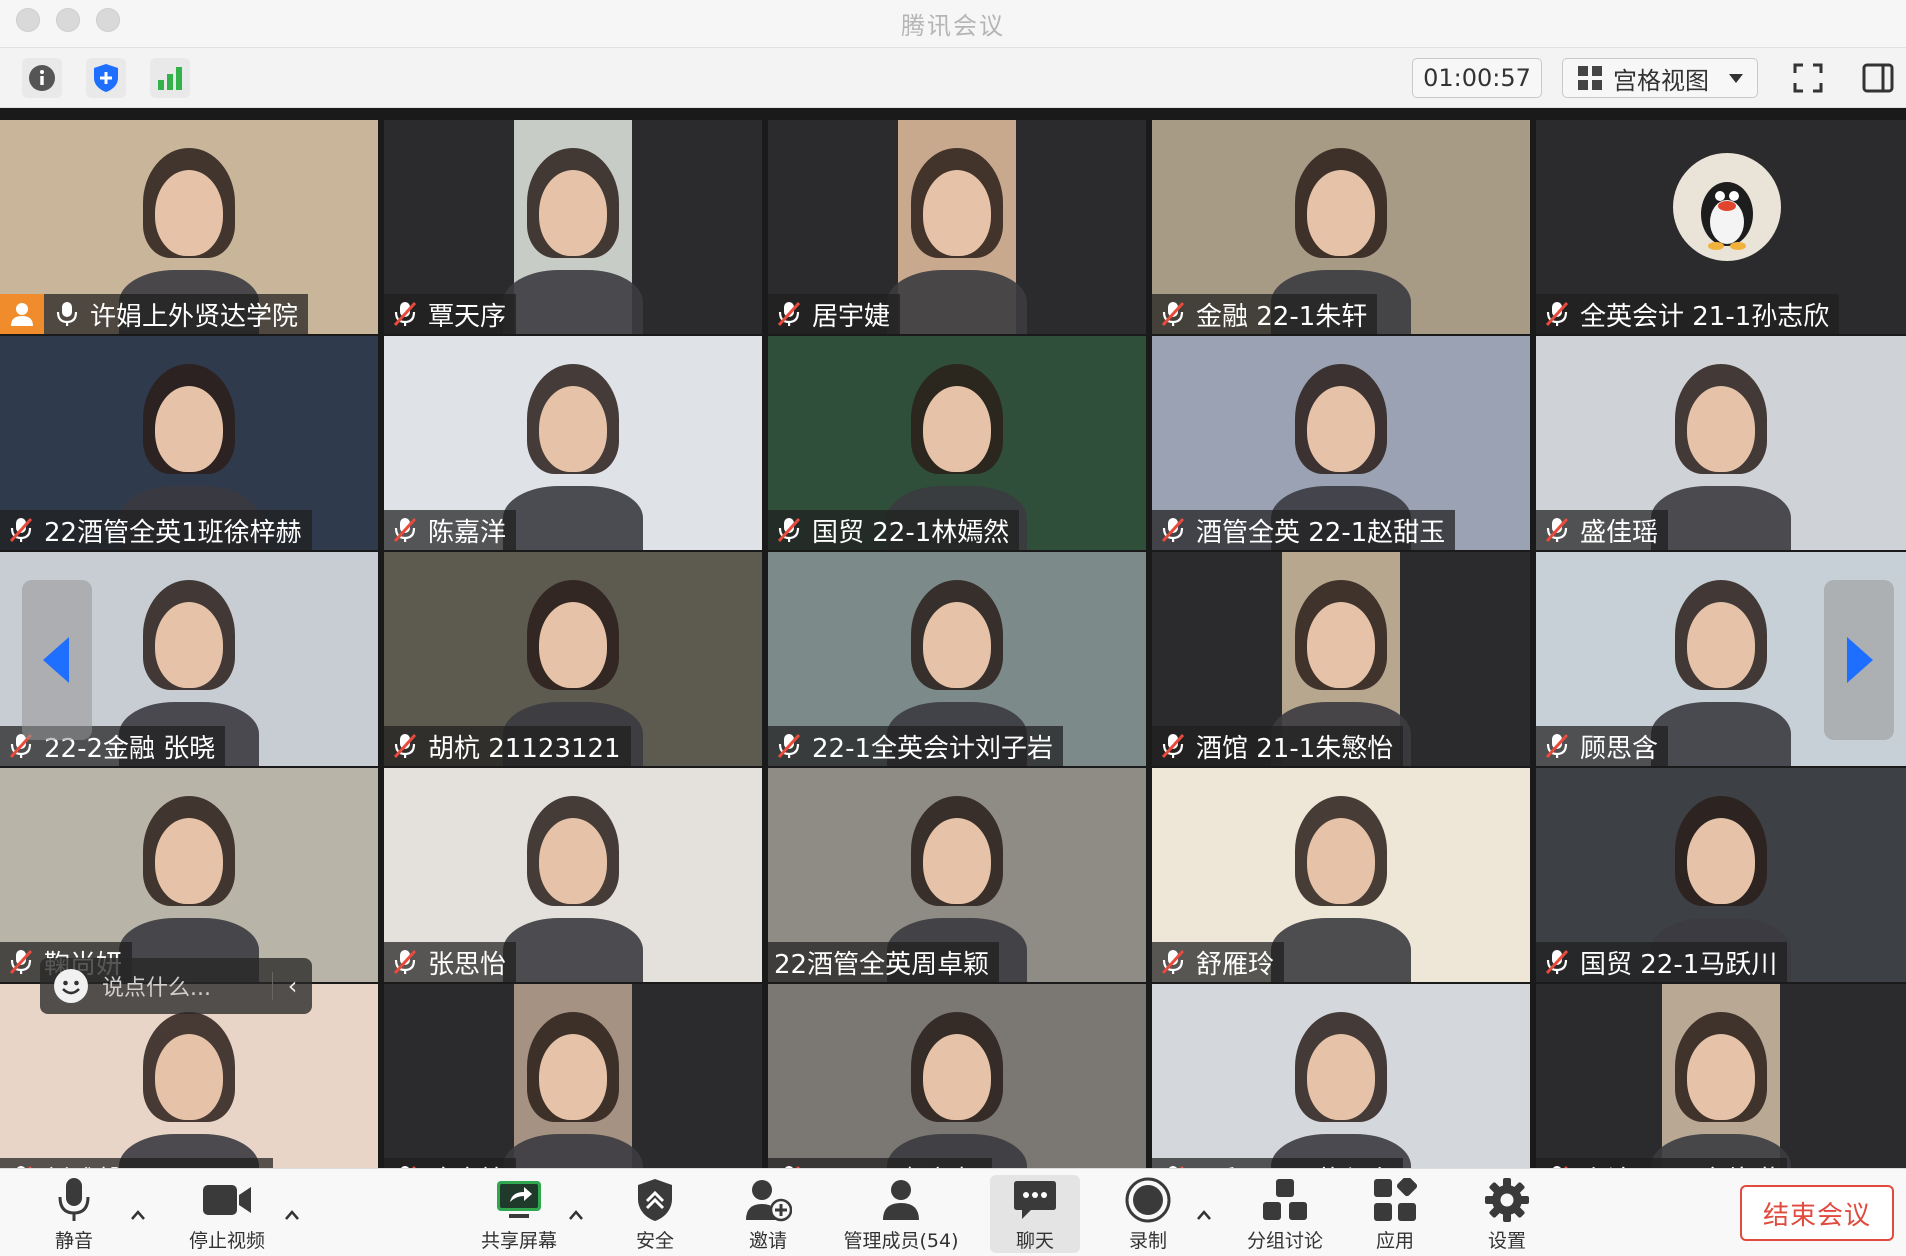 The height and width of the screenshot is (1256, 1906). Describe the element at coordinates (1341, 227) in the screenshot. I see `participant-tile: 金融 22-1朱轩` at that location.